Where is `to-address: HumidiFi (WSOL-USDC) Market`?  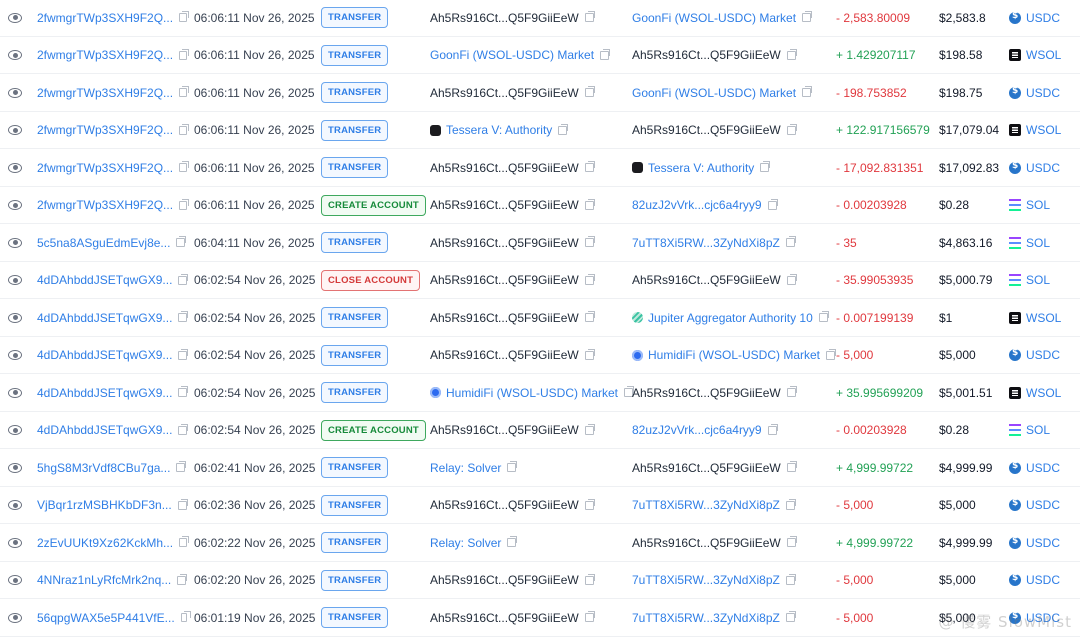
to-address: HumidiFi (WSOL-USDC) Market is located at coordinates (734, 355).